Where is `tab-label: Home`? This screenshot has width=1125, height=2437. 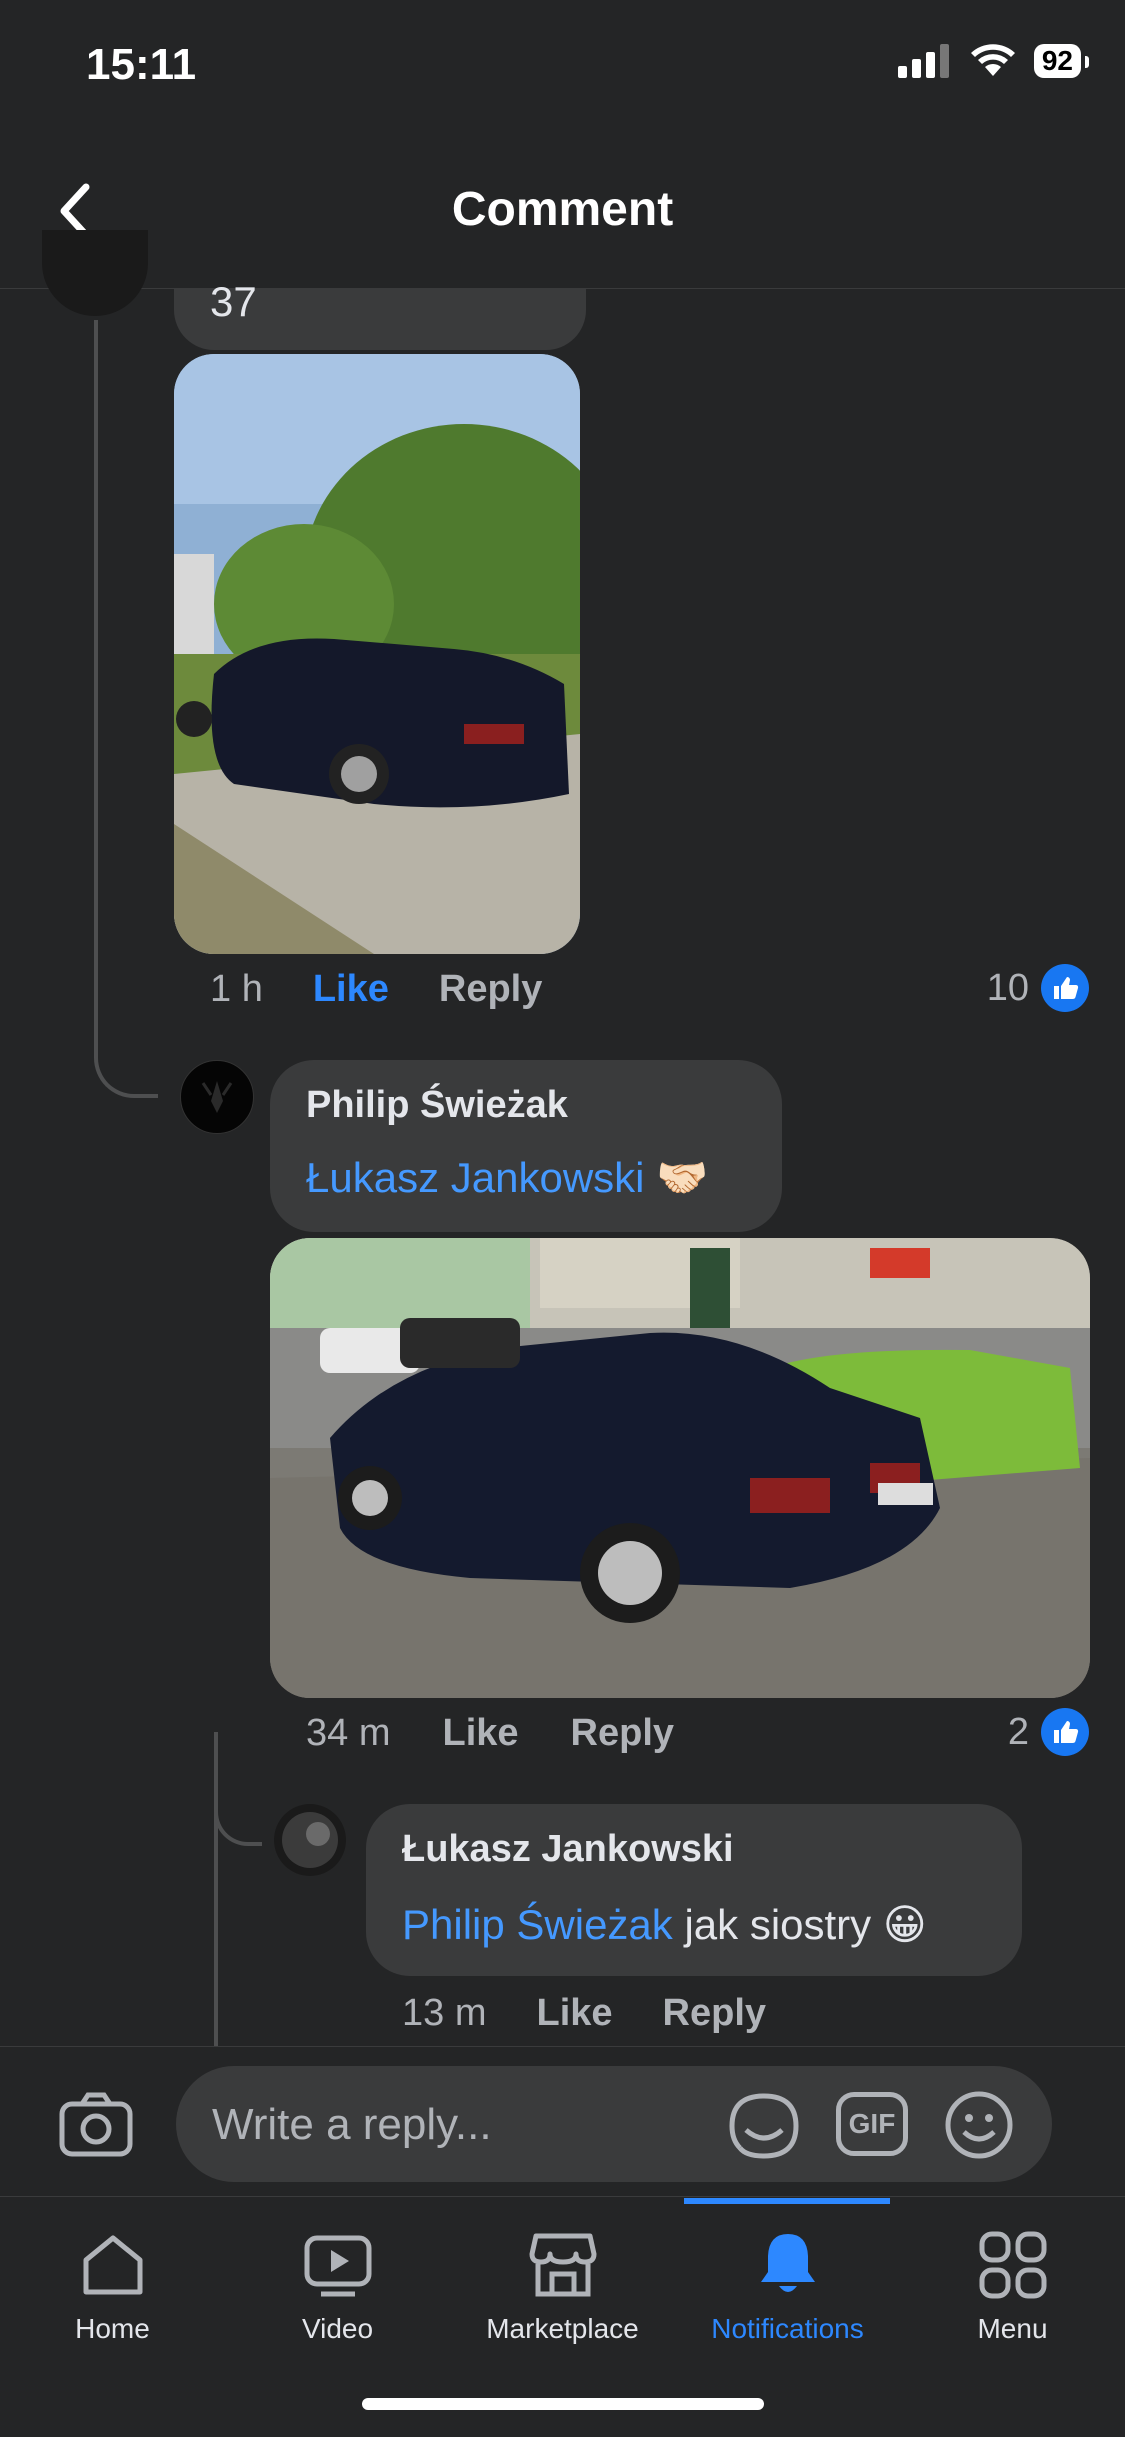 tab-label: Home is located at coordinates (112, 2328).